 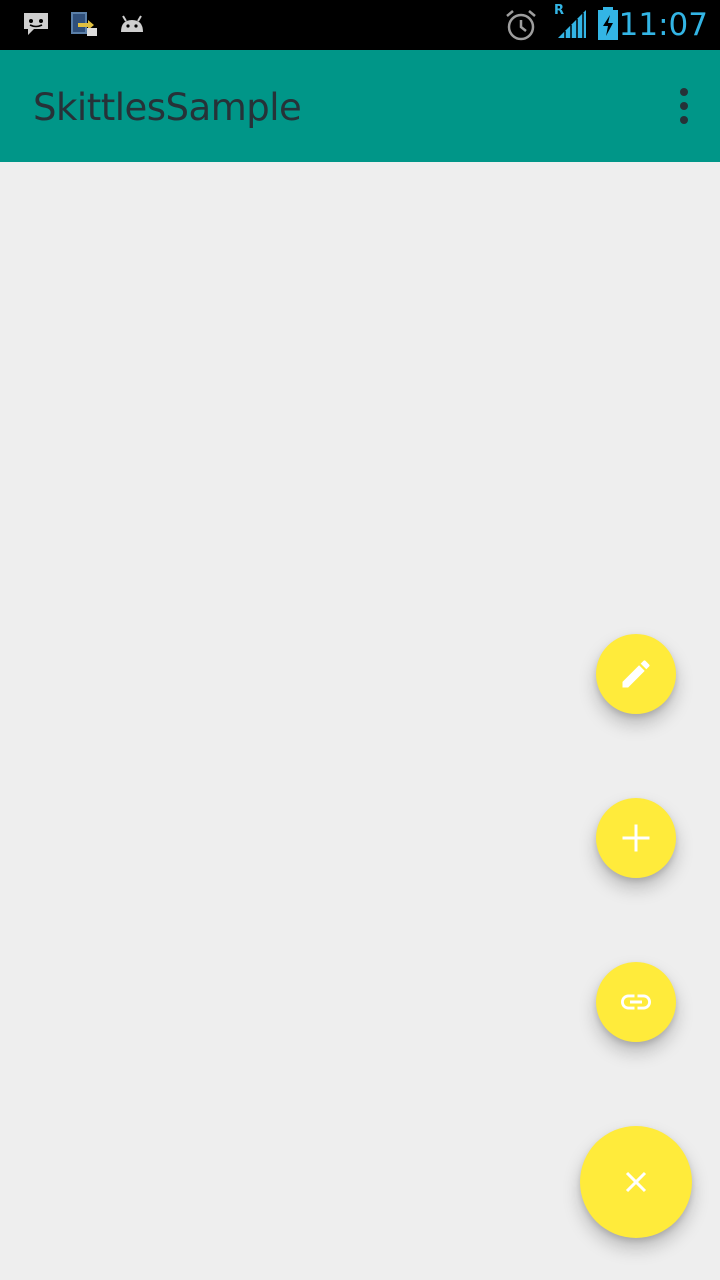 What do you see at coordinates (572, 24) in the screenshot?
I see `signal-roaming-icon` at bounding box center [572, 24].